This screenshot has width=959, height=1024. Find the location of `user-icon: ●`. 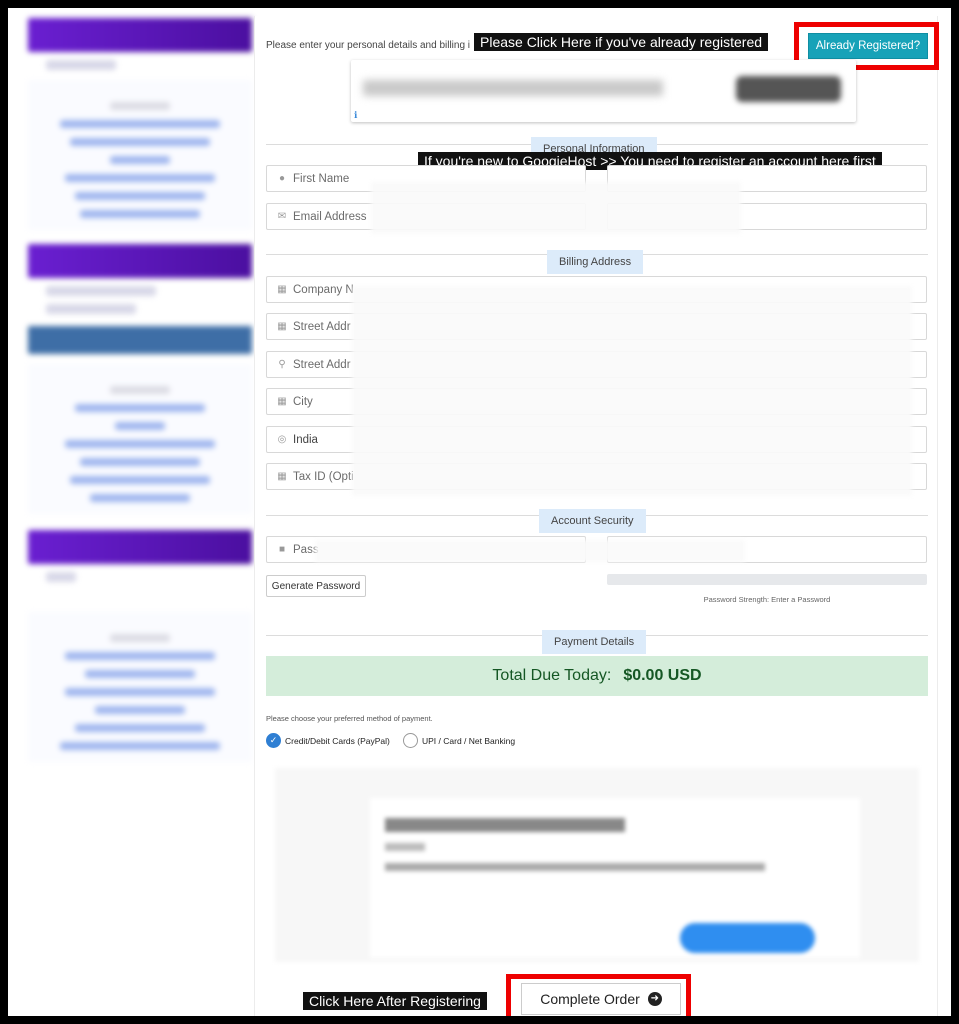

user-icon: ● is located at coordinates (282, 178).